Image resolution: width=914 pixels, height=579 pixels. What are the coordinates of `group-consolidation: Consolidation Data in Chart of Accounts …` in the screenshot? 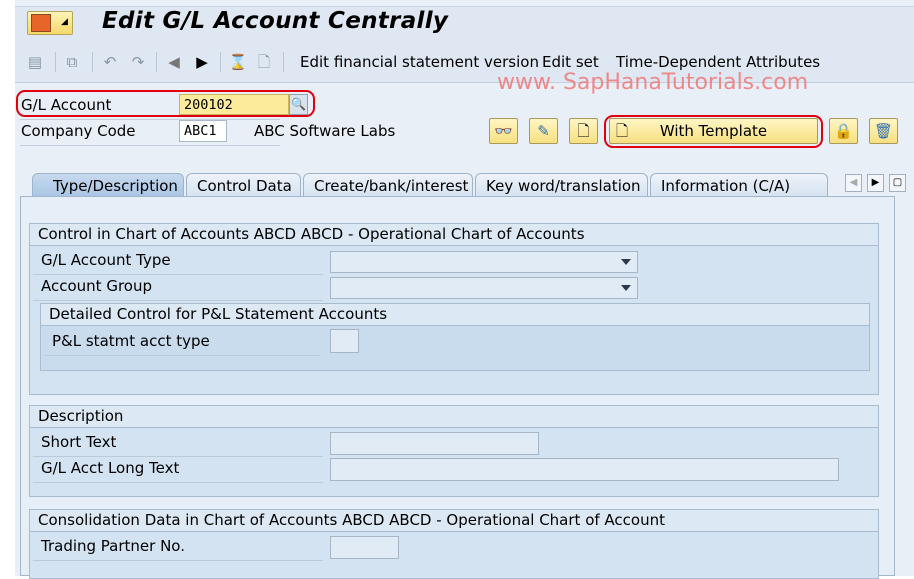 It's located at (454, 544).